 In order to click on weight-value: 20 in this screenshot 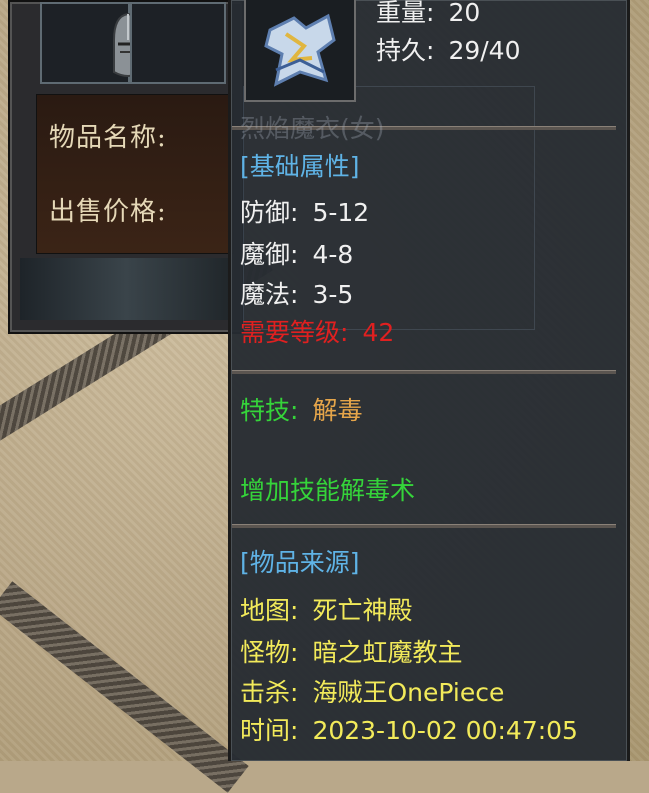, I will do `click(464, 13)`.